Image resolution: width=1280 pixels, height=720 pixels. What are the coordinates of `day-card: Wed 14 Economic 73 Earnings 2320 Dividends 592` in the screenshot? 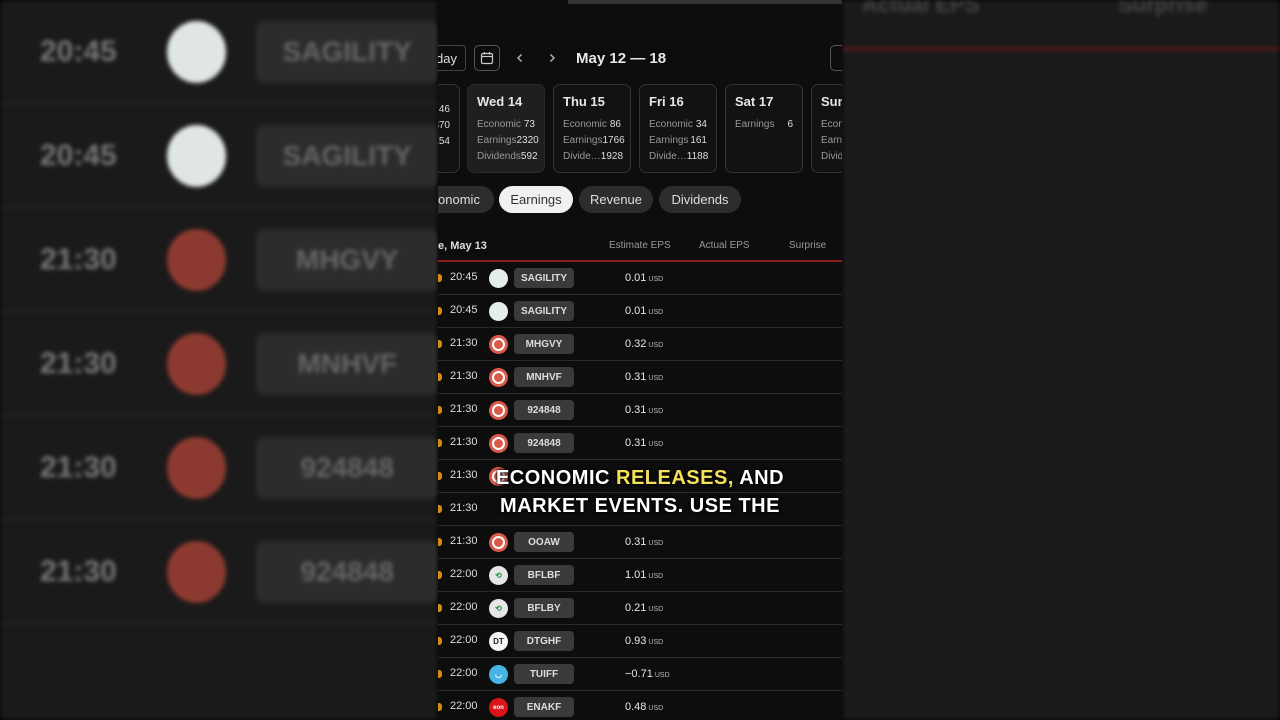 It's located at (506, 128).